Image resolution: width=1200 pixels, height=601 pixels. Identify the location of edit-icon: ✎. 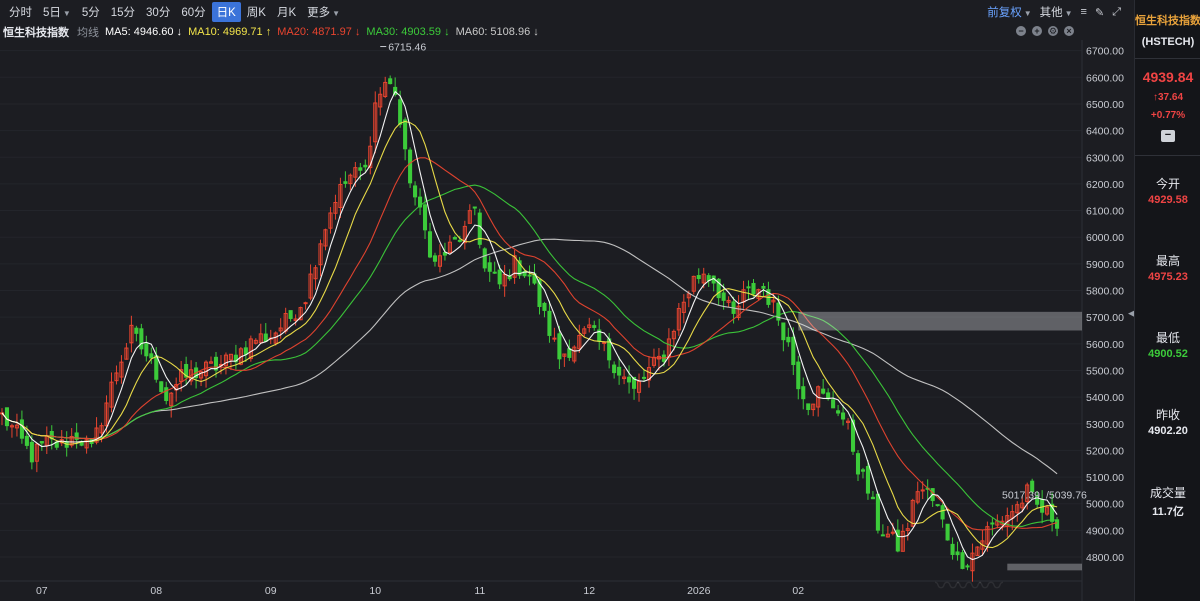
(1099, 12).